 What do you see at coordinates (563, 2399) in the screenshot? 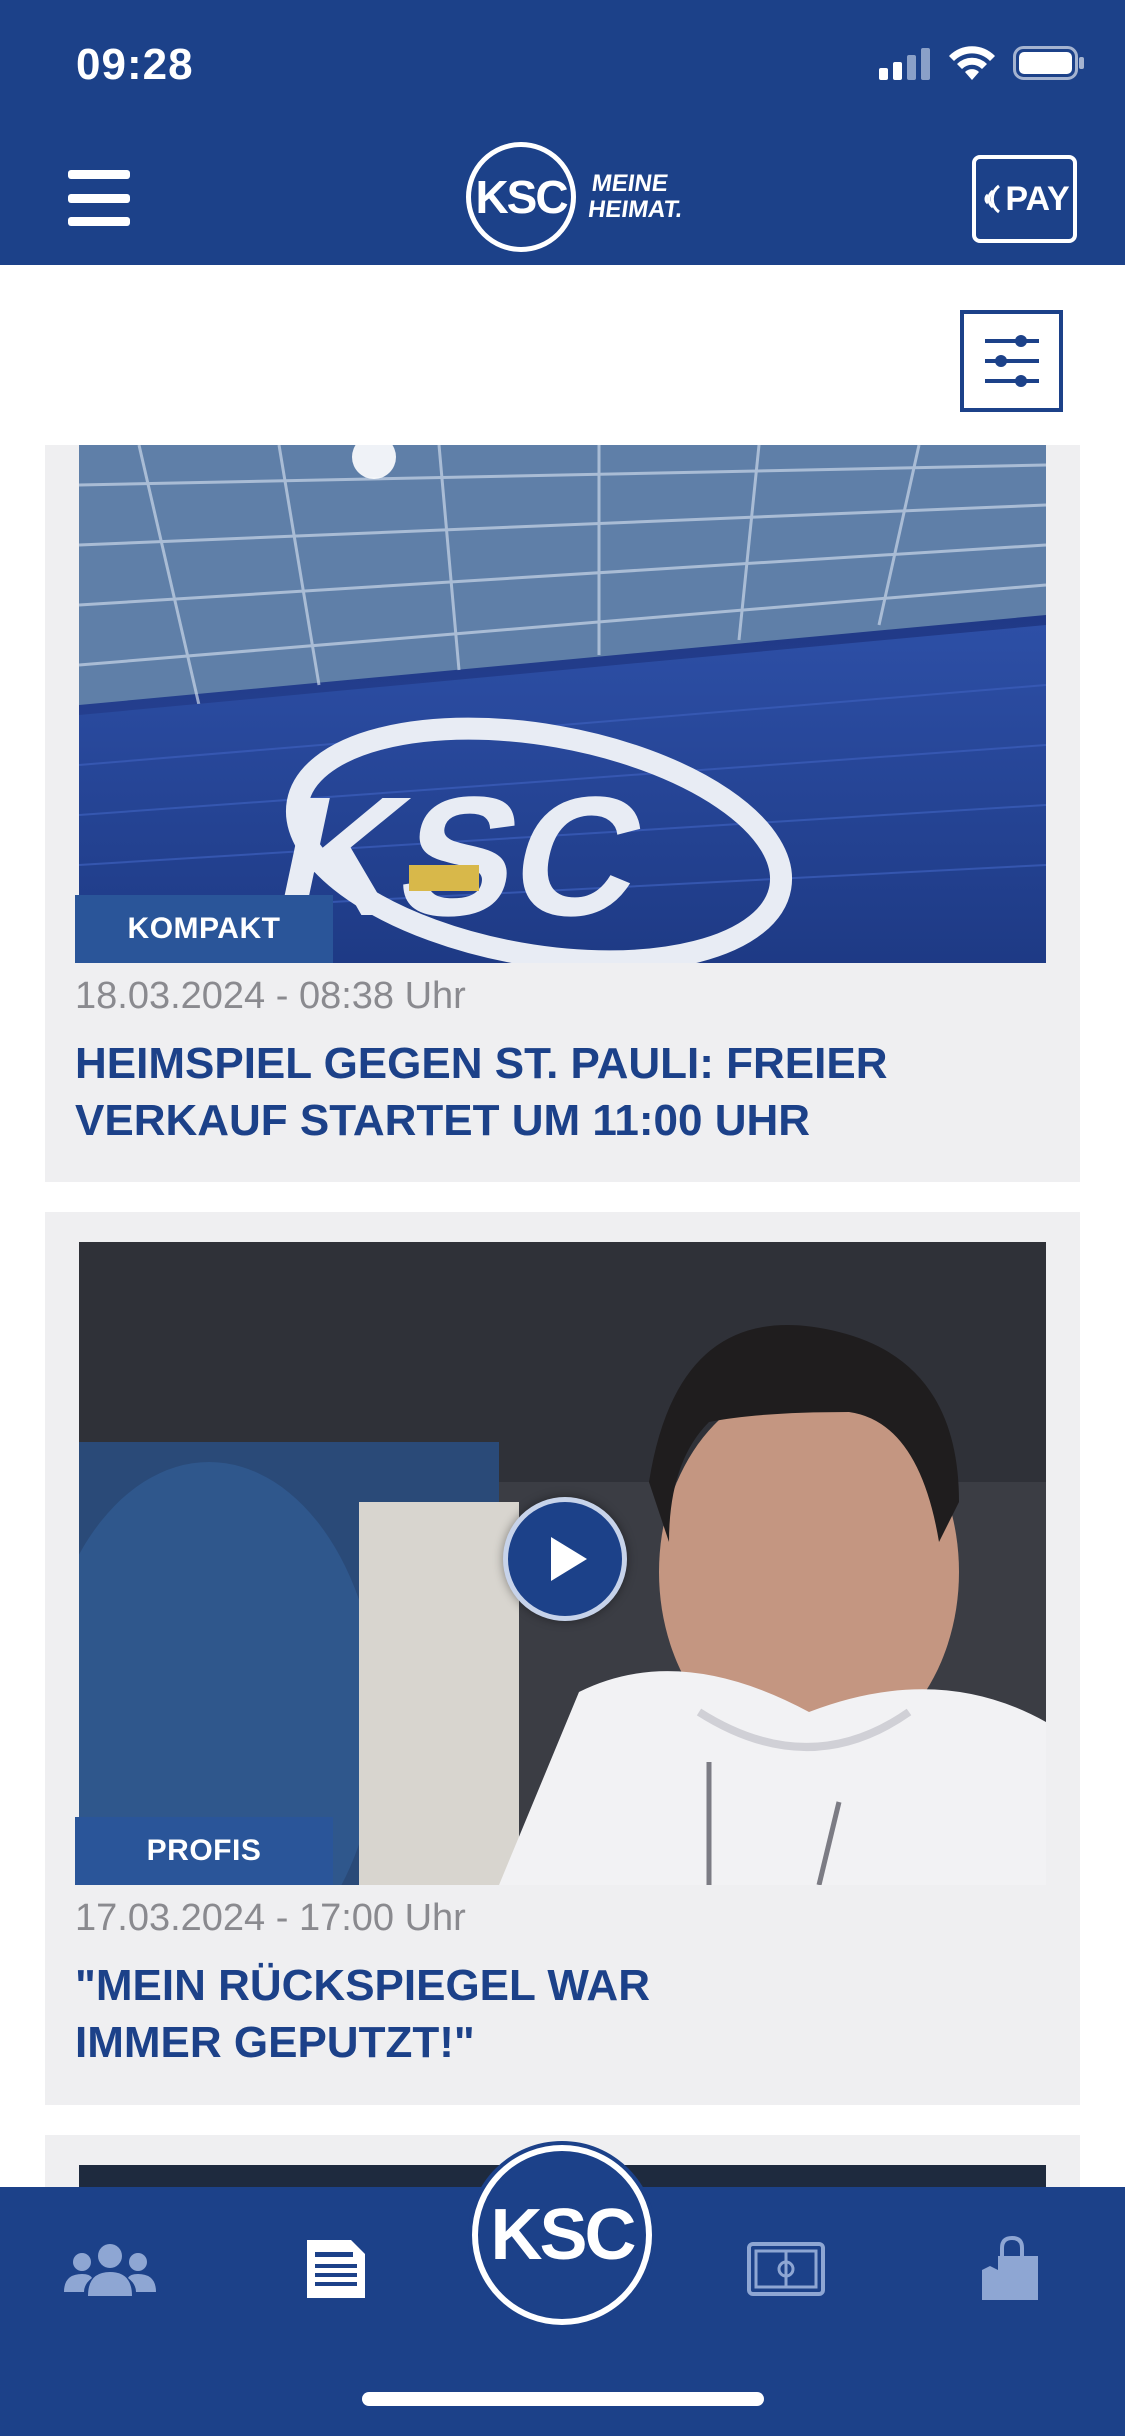
I see `home-indicator` at bounding box center [563, 2399].